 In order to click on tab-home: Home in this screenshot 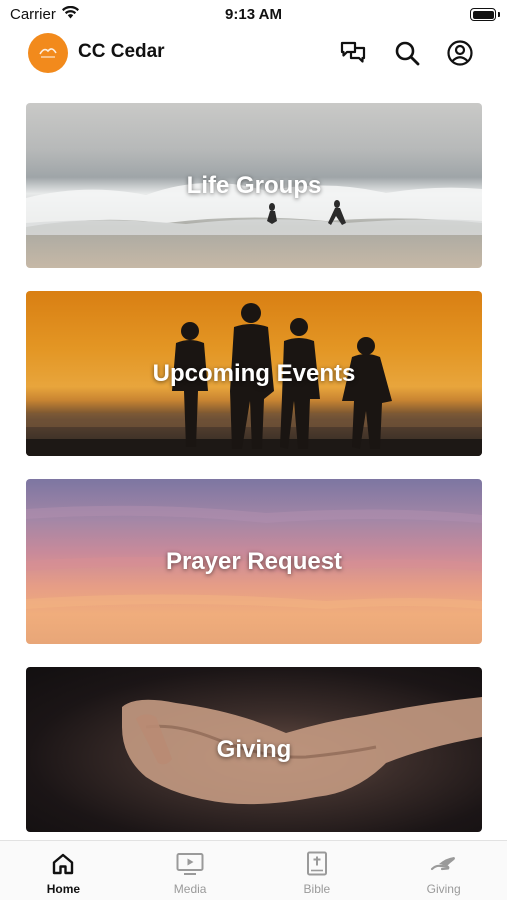, I will do `click(63, 870)`.